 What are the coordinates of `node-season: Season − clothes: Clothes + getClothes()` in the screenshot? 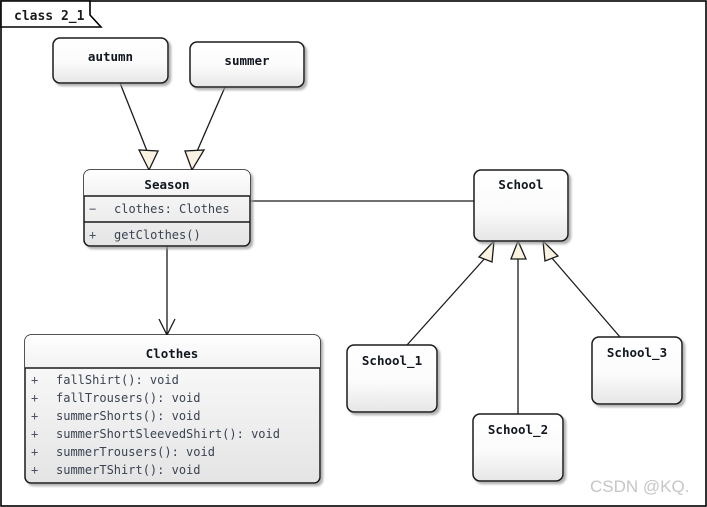 It's located at (167, 208).